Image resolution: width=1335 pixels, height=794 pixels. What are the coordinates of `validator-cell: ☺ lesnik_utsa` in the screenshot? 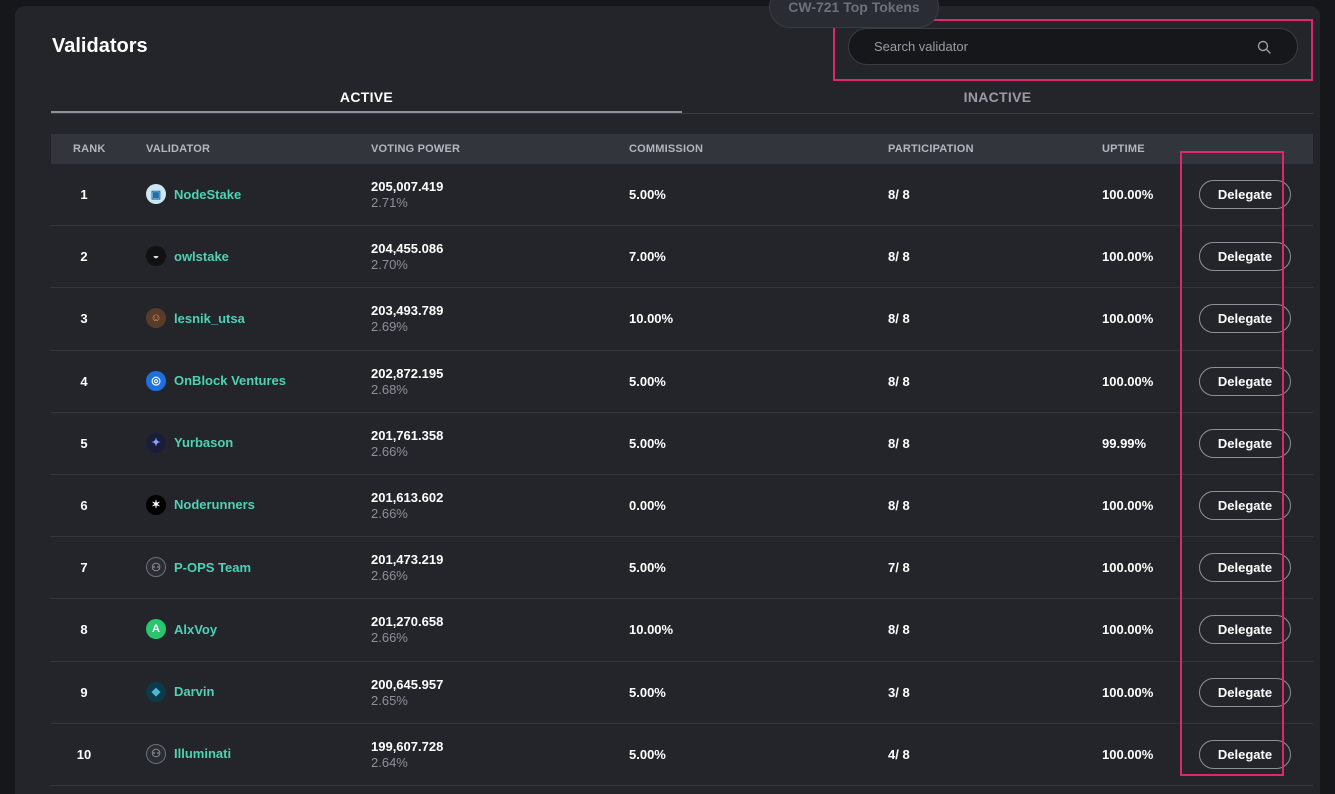 It's located at (195, 318).